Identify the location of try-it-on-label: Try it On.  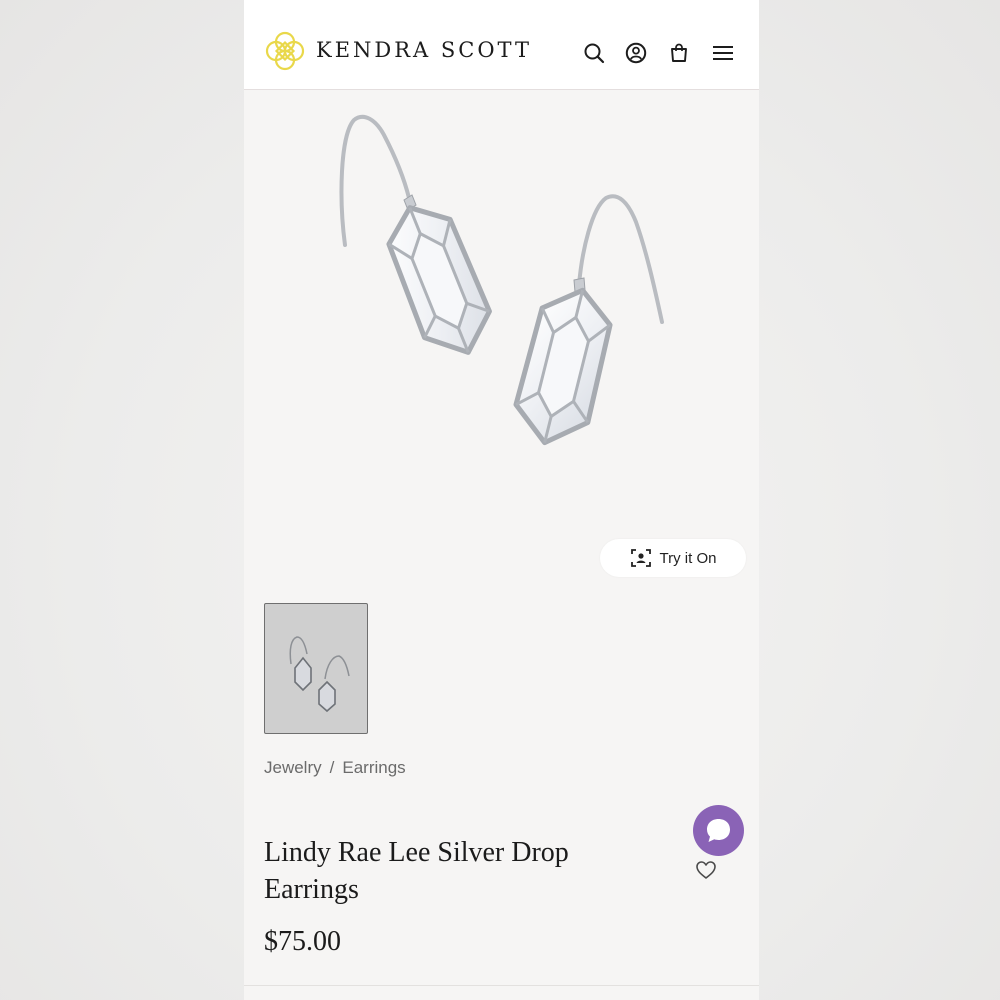
(688, 558).